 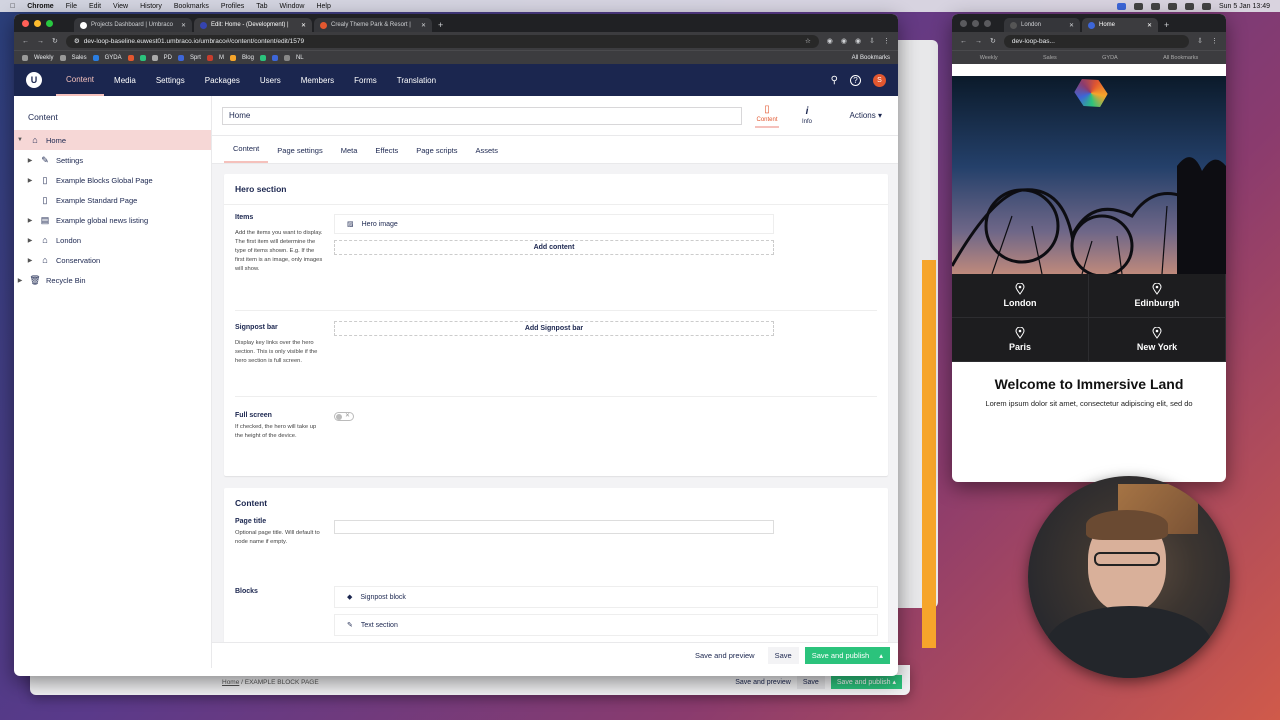 I want to click on battery-icon, so click(x=1189, y=6).